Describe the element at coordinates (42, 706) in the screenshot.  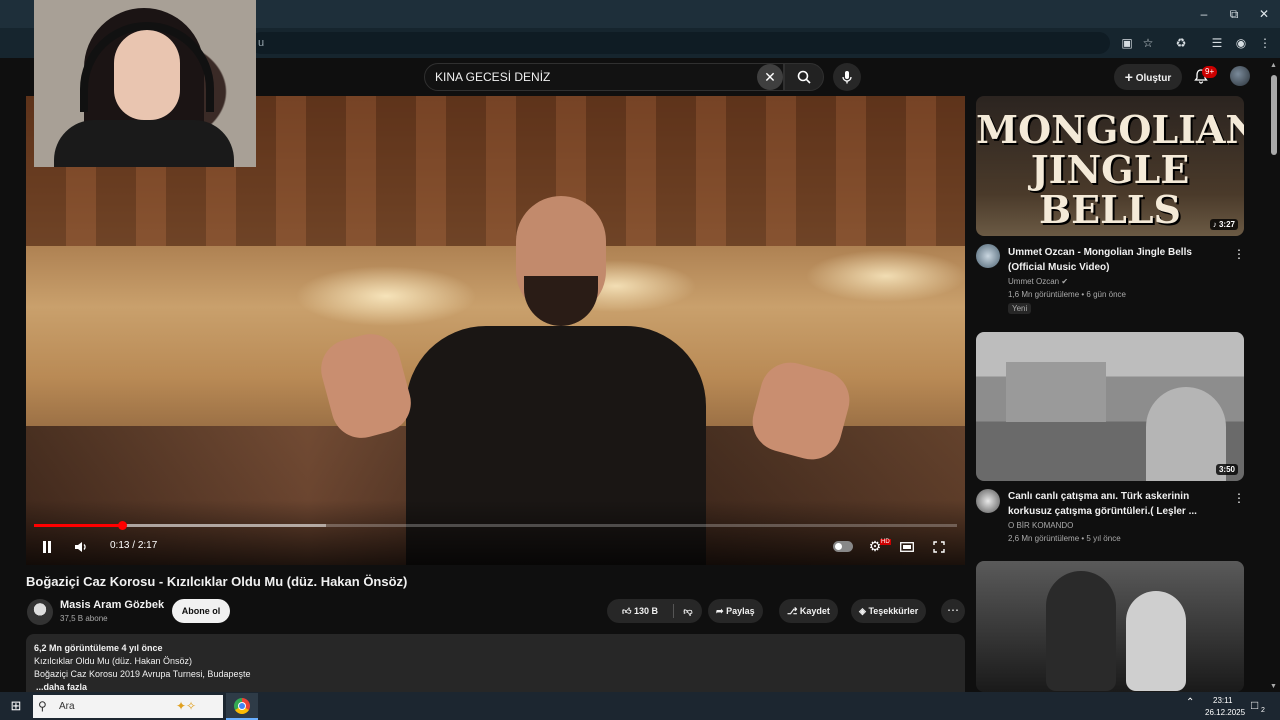
I see `search-icon: ⚲` at that location.